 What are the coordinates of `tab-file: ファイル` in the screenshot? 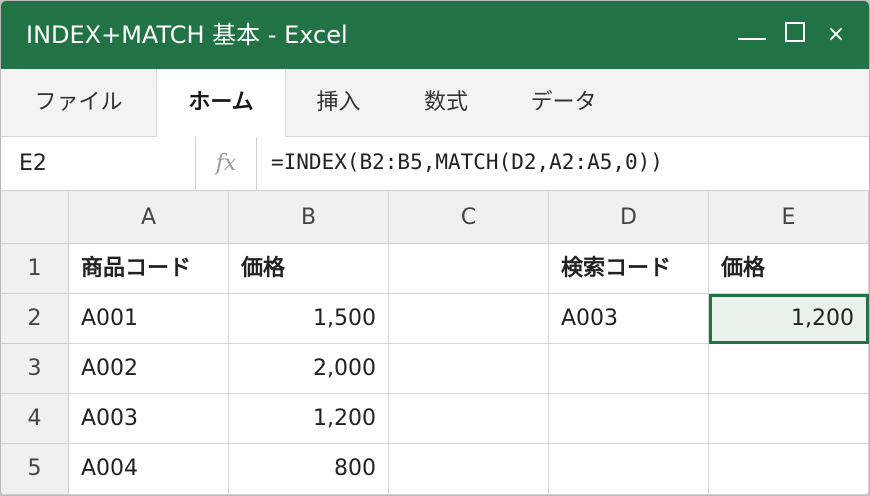 It's located at (78, 103).